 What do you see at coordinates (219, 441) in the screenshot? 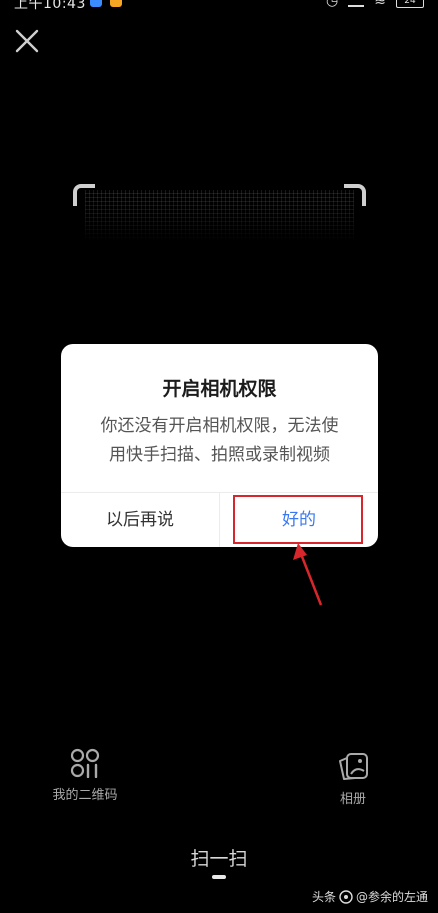
I see `dialog-message: 你还没有开启相机权限，无法使 用快手扫描、拍照或录制视频` at bounding box center [219, 441].